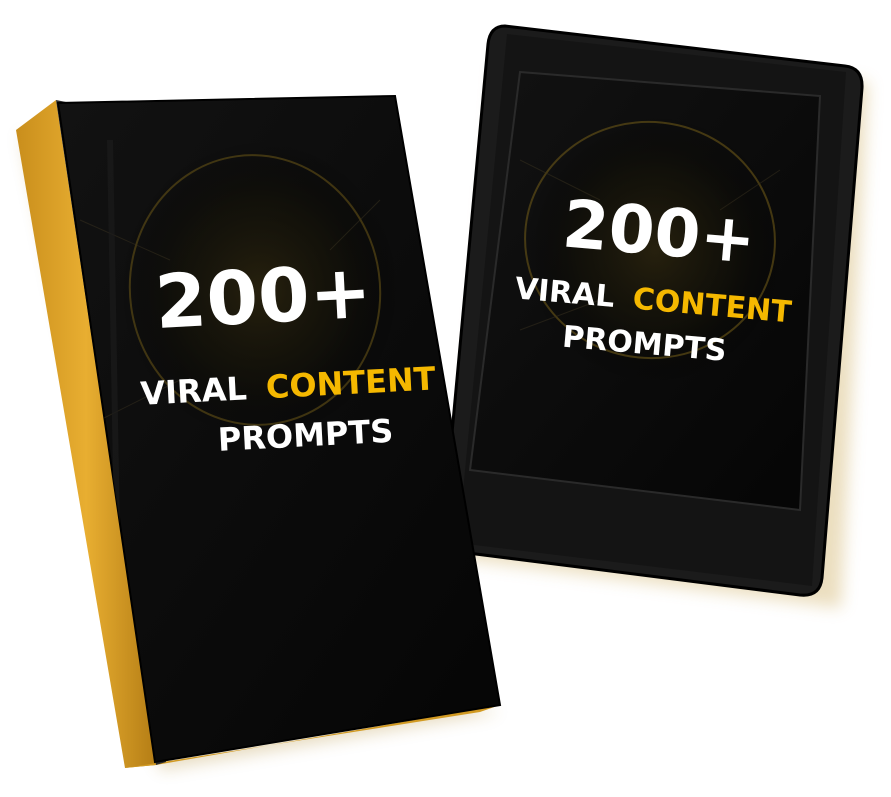 This screenshot has height=797, width=891. I want to click on book-title-number: 200+, so click(263, 297).